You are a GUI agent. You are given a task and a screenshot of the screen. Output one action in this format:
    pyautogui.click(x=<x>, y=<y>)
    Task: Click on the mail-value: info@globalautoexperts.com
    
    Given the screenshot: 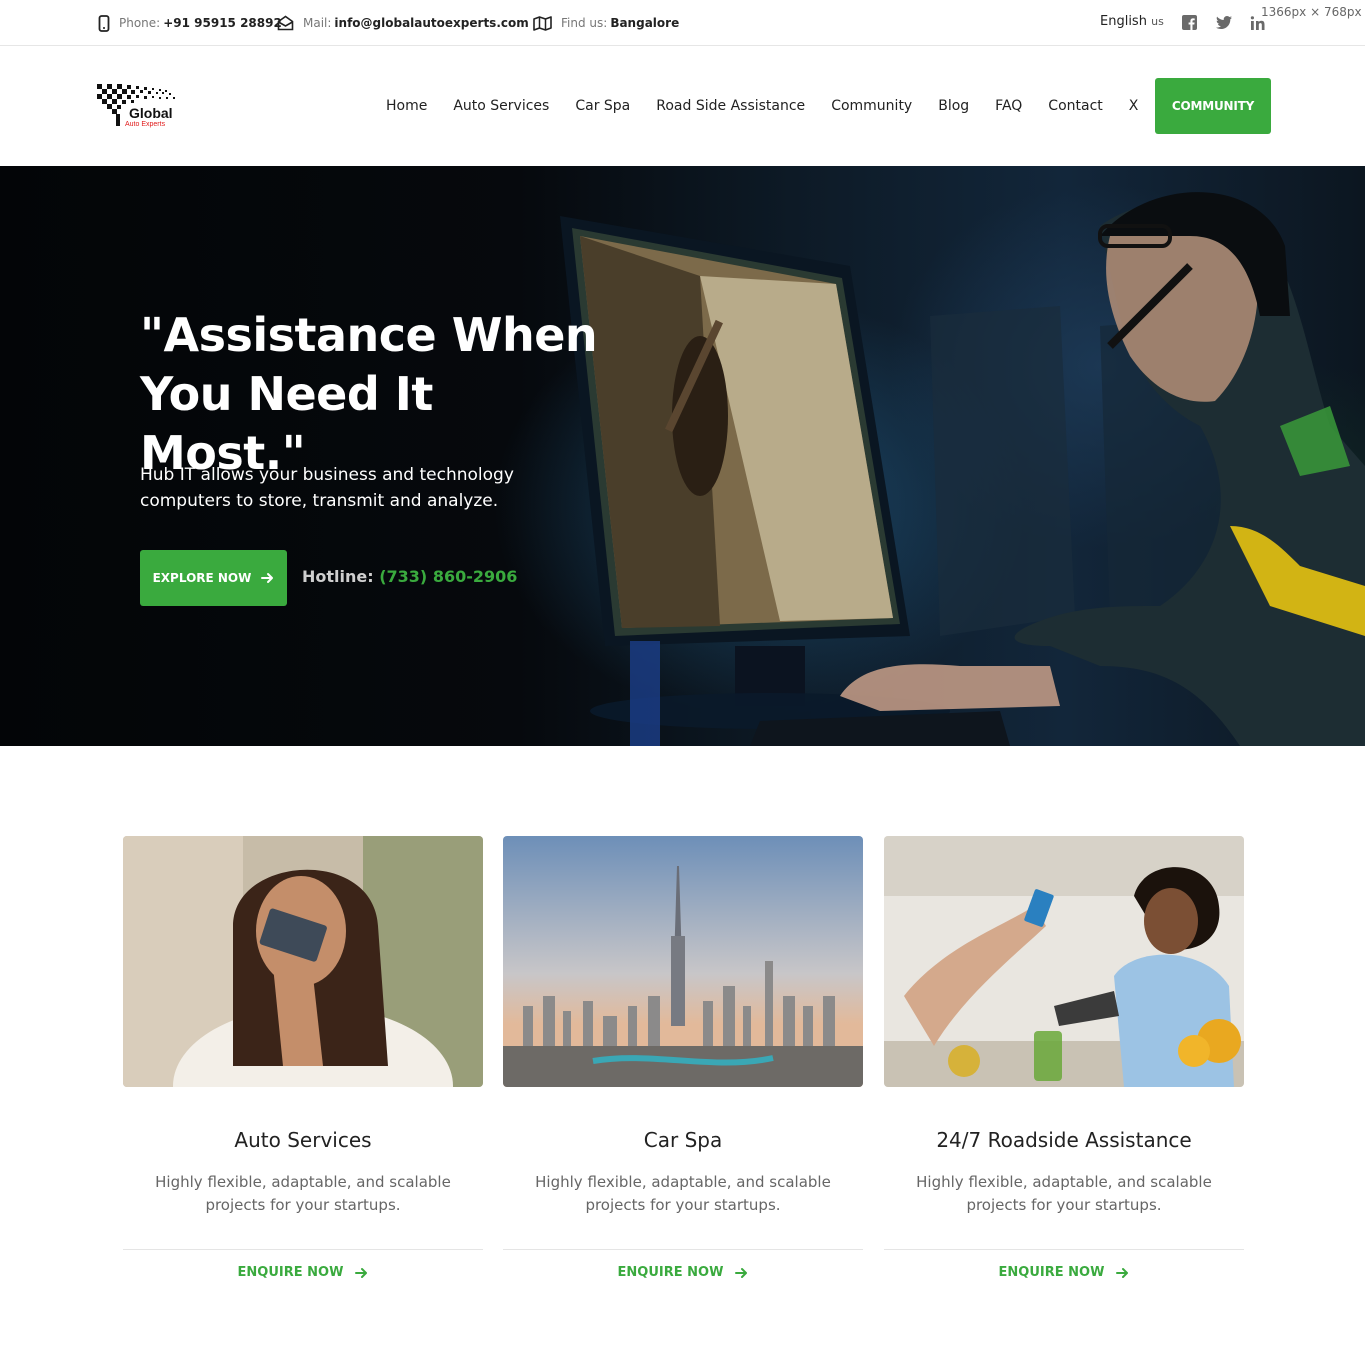 What is the action you would take?
    pyautogui.click(x=431, y=23)
    